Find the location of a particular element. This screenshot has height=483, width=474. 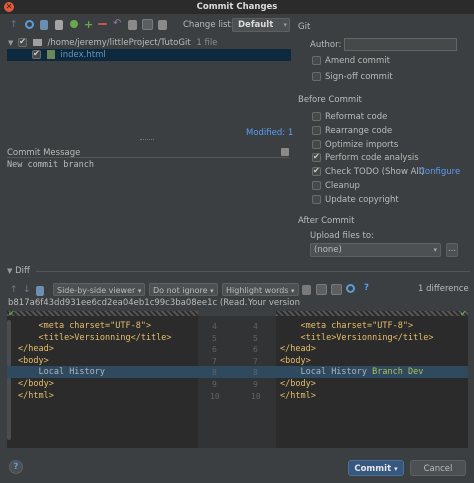

help-button: ? is located at coordinates (16, 467).